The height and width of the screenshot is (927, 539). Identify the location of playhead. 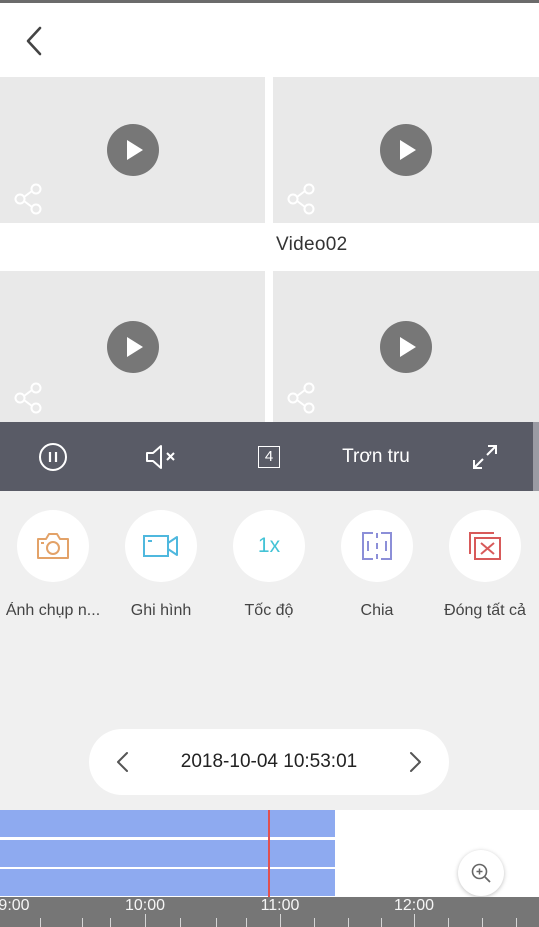
(269, 855).